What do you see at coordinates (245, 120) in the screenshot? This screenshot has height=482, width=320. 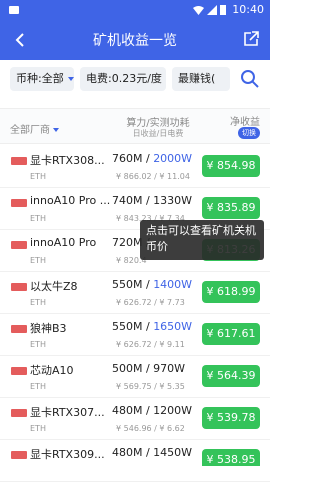 I see `net-profit-header: 净收益` at bounding box center [245, 120].